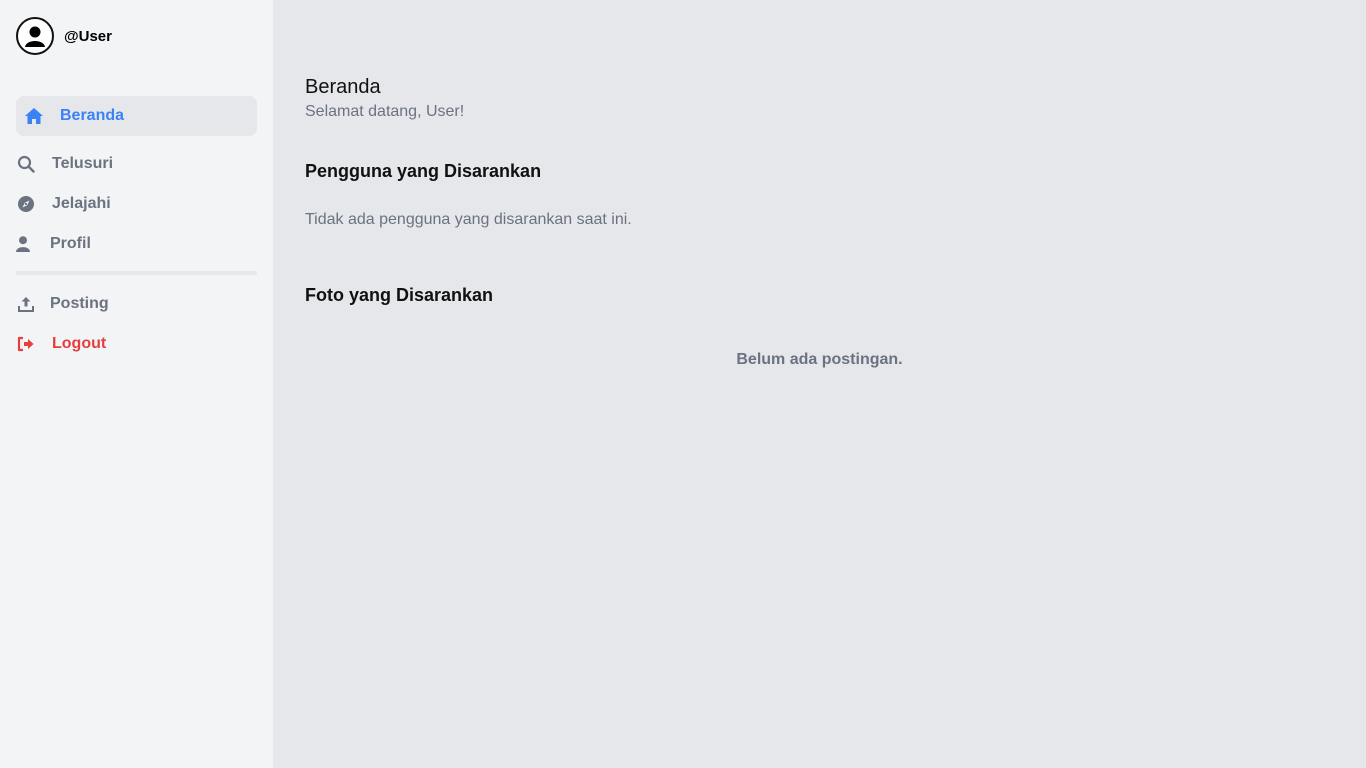 Image resolution: width=1366 pixels, height=768 pixels. Describe the element at coordinates (136, 344) in the screenshot. I see `logout-button: Logout` at that location.